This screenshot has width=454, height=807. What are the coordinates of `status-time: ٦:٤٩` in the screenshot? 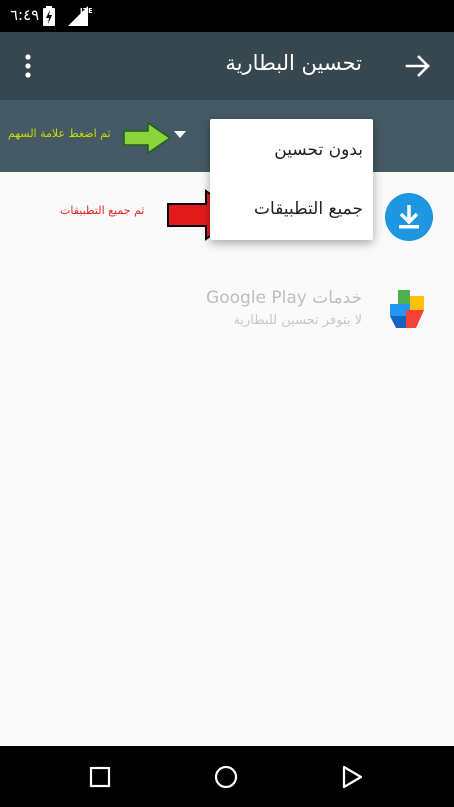 It's located at (25, 15).